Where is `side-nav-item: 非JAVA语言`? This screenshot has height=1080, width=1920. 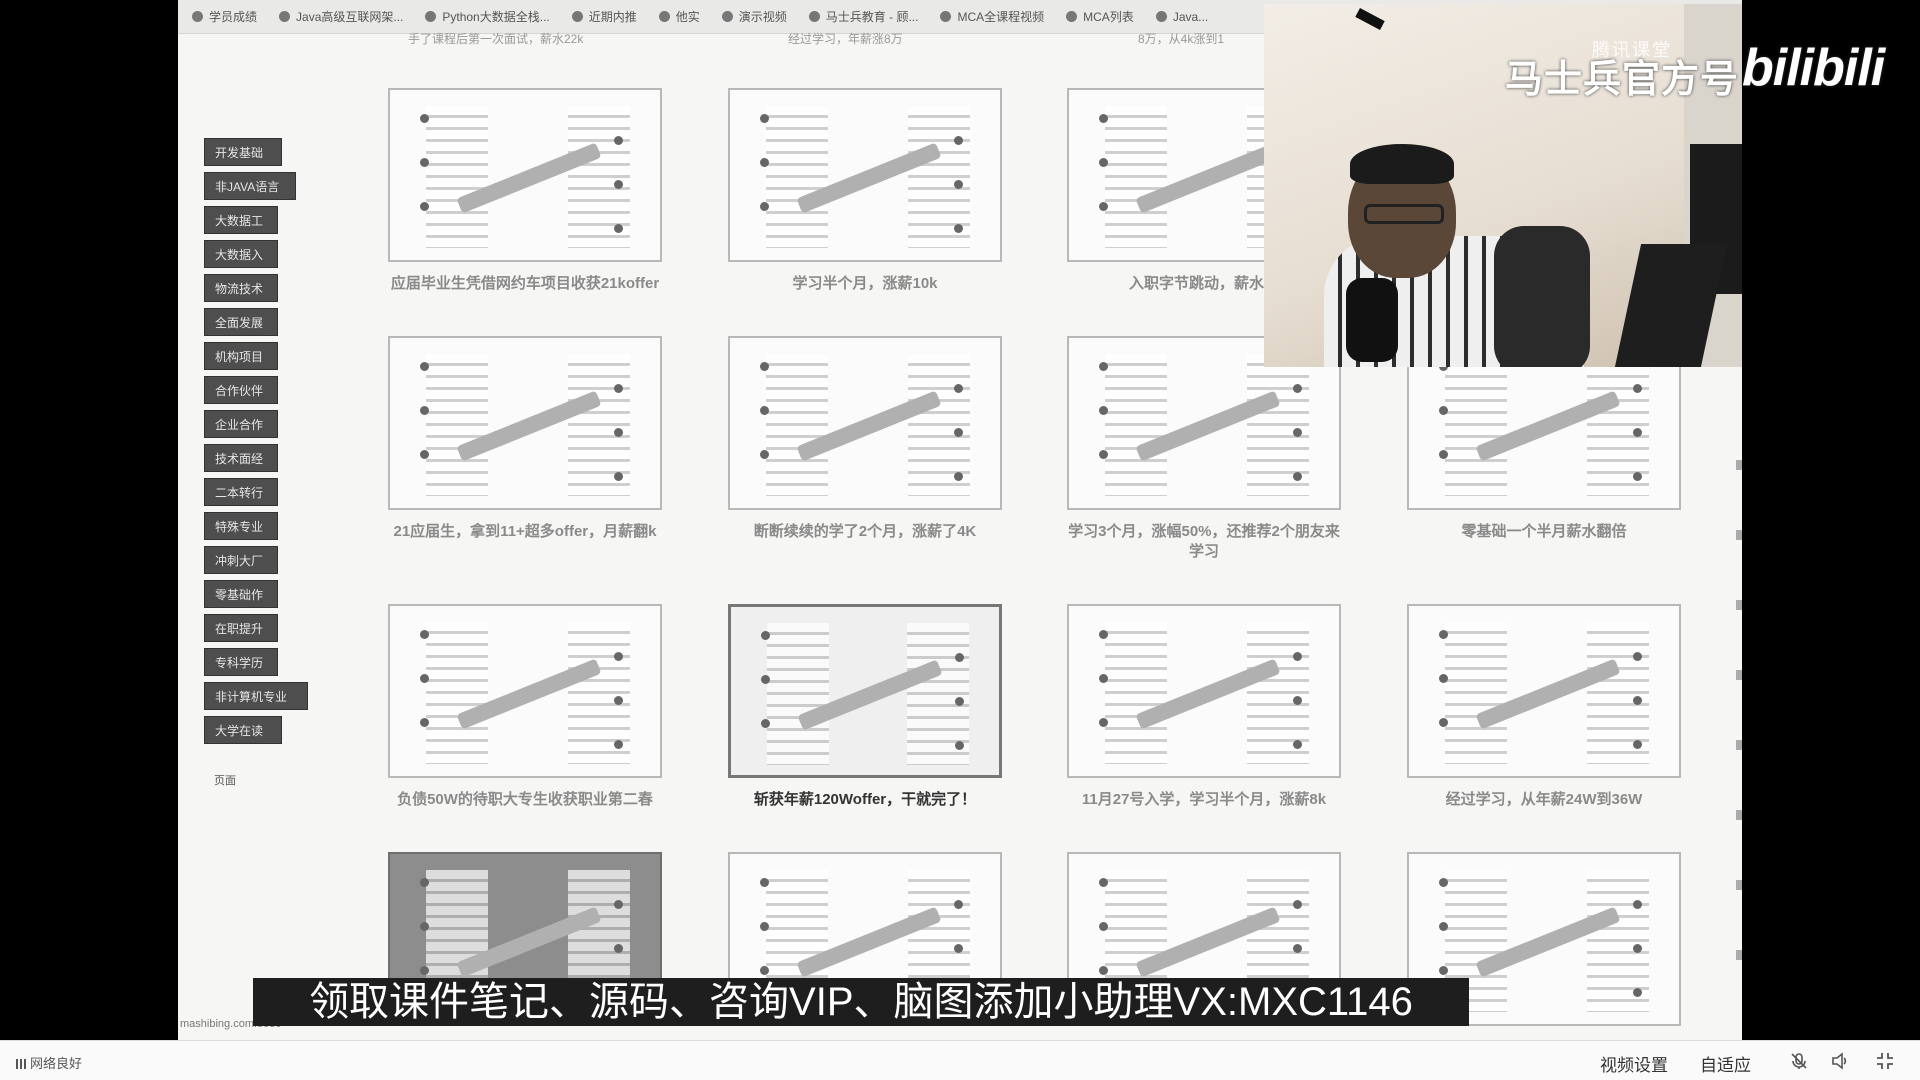
side-nav-item: 非JAVA语言 is located at coordinates (250, 186).